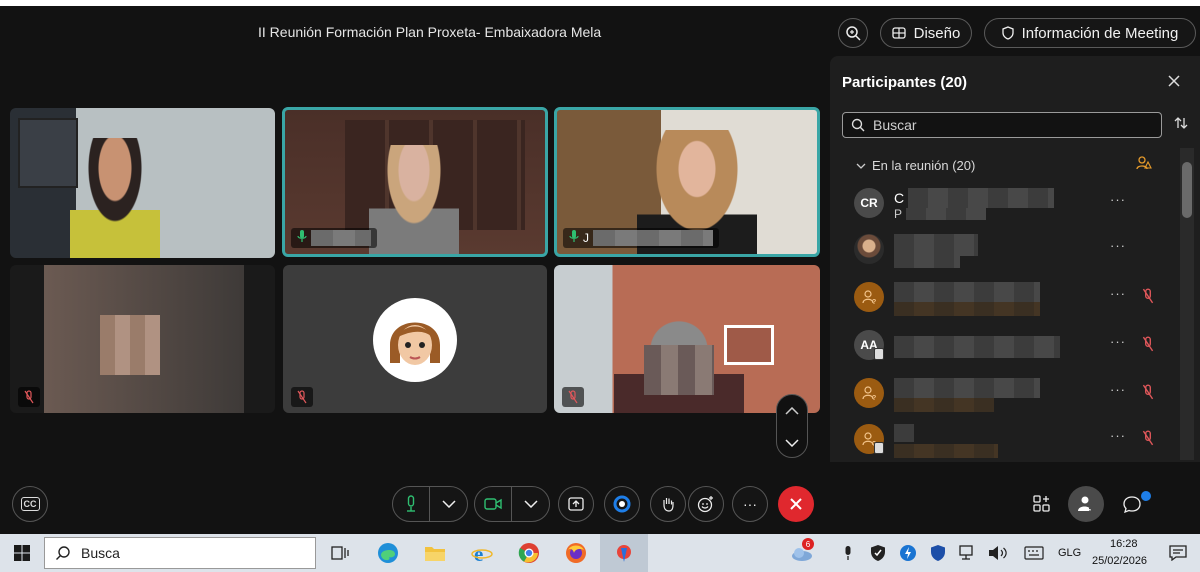  What do you see at coordinates (898, 33) in the screenshot?
I see `grid-layout-icon` at bounding box center [898, 33].